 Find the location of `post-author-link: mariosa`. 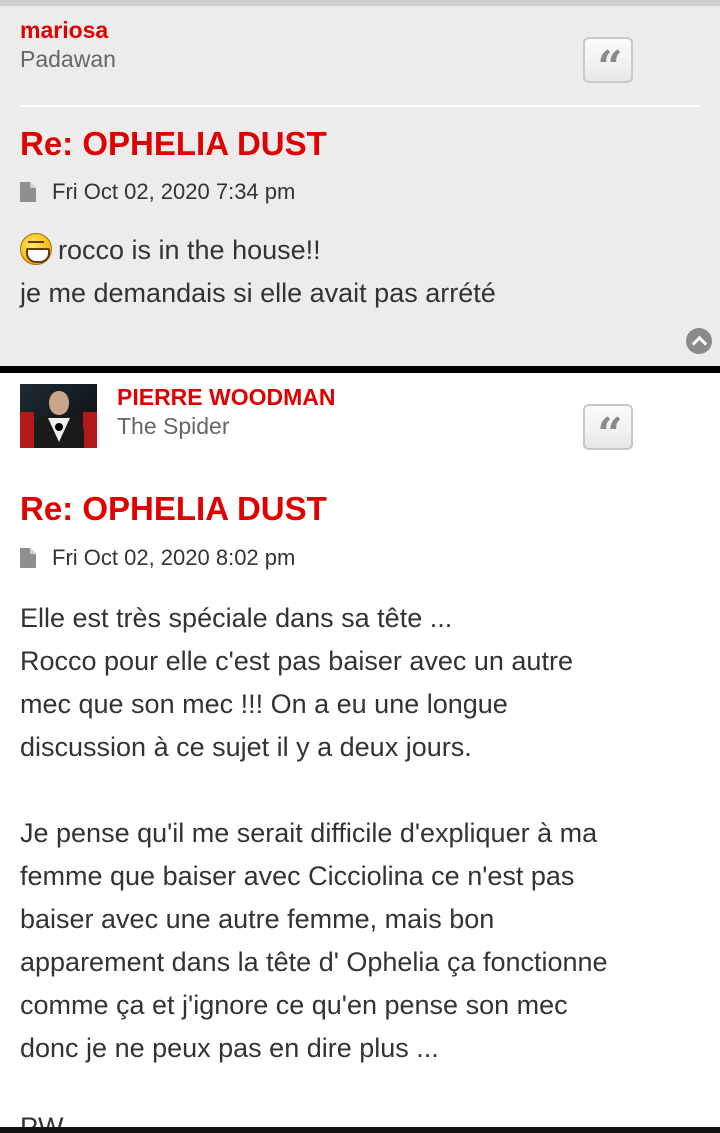

post-author-link: mariosa is located at coordinates (64, 30).